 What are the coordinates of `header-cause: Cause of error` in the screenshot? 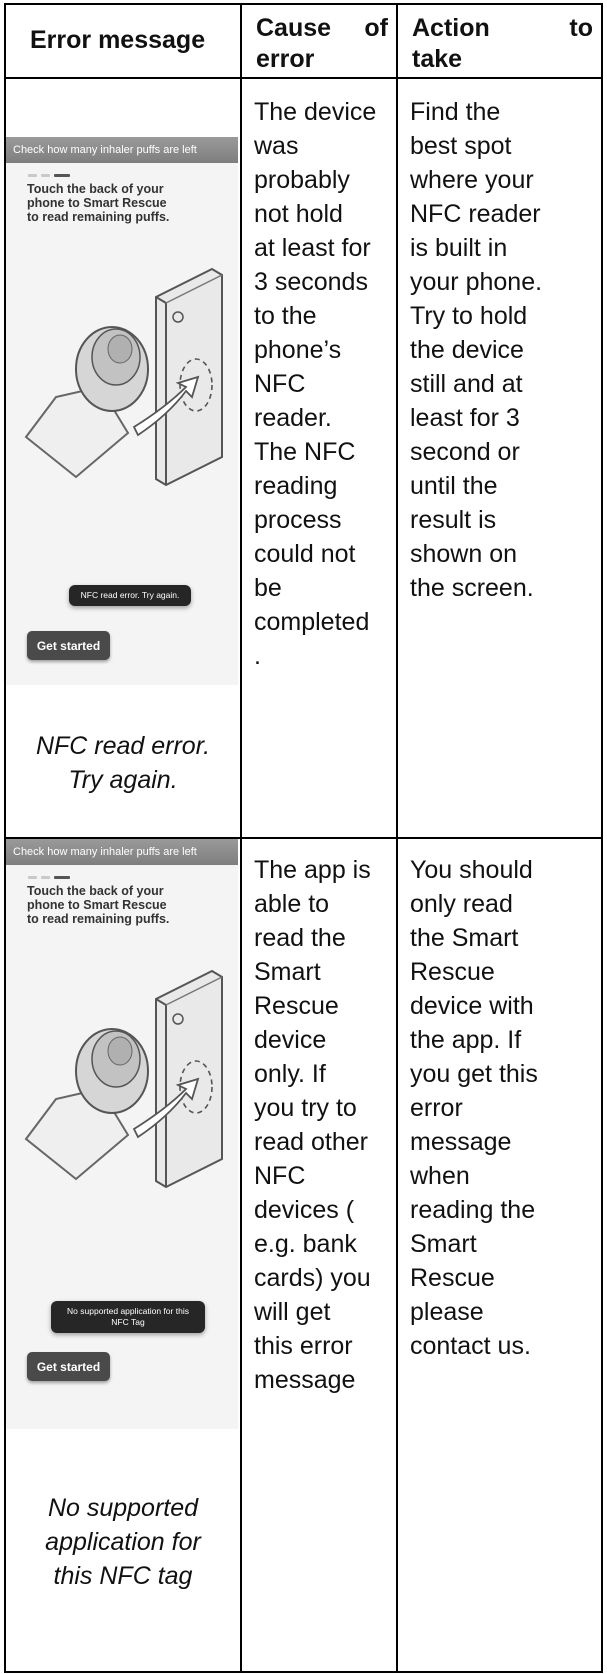 It's located at (319, 41).